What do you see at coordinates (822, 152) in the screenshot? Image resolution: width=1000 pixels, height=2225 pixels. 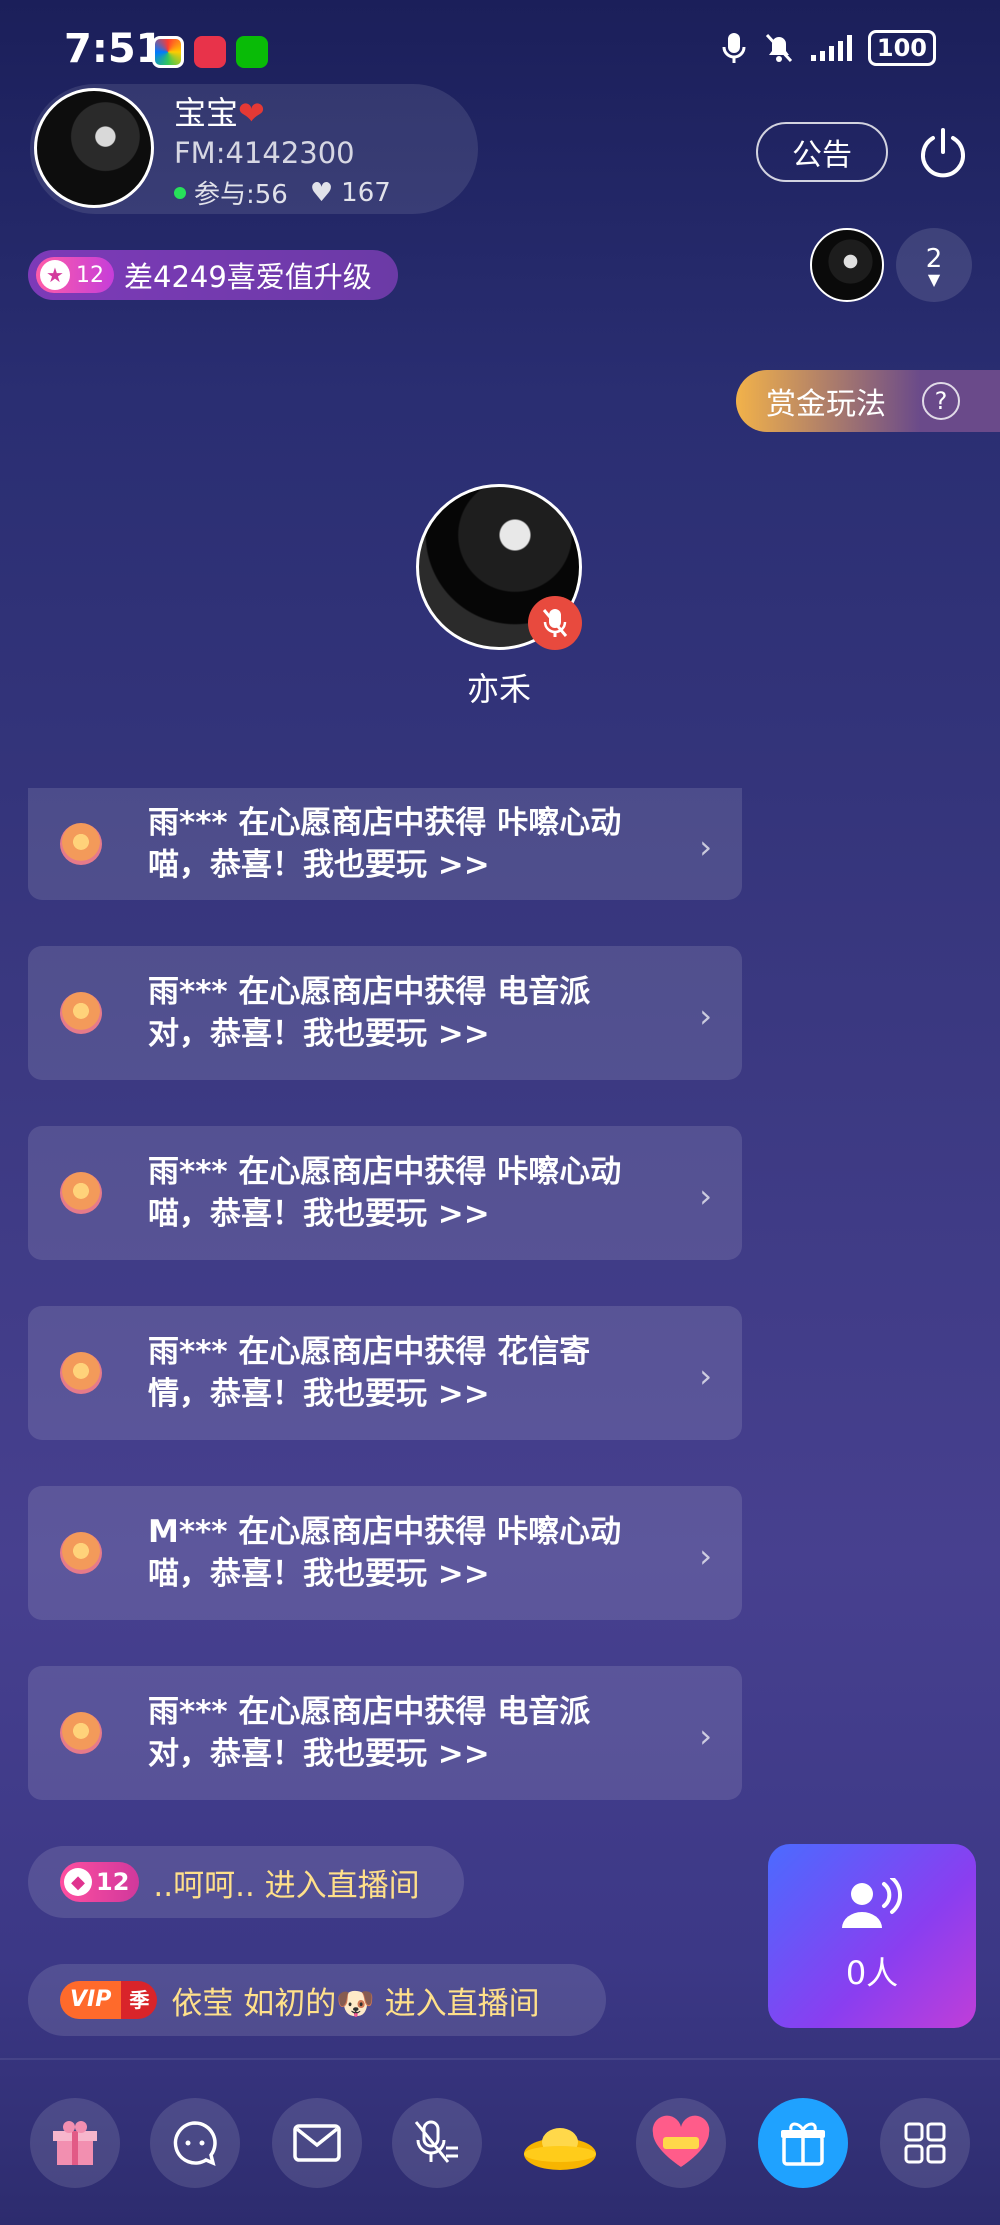 I see `notice-button: 公告` at bounding box center [822, 152].